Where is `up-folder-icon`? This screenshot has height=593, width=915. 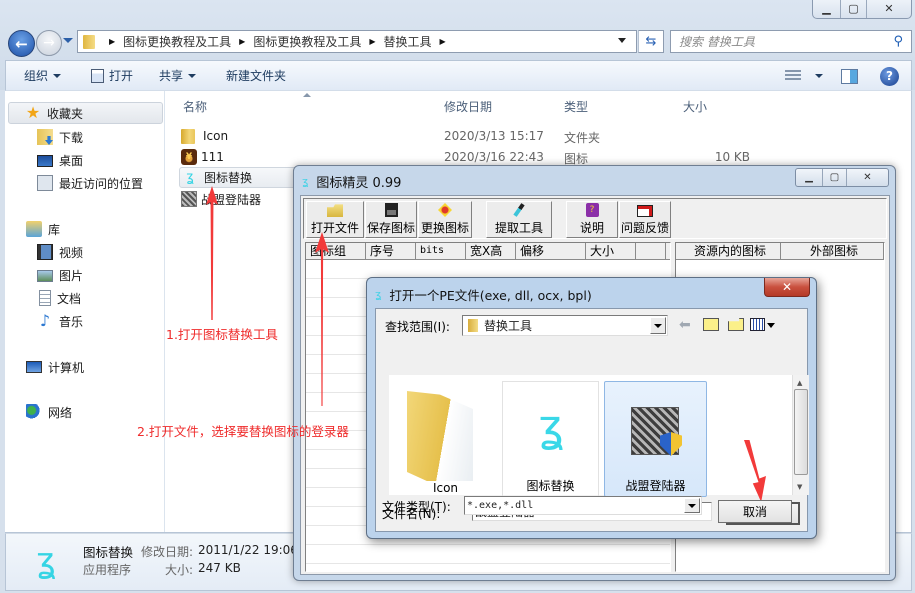
up-folder-icon is located at coordinates (711, 324).